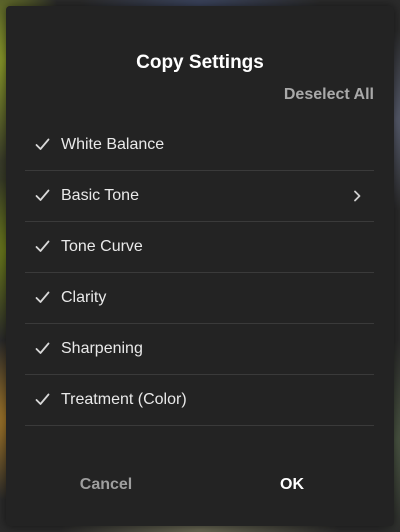 This screenshot has width=400, height=532. What do you see at coordinates (100, 195) in the screenshot?
I see `setting-label: Basic Tone` at bounding box center [100, 195].